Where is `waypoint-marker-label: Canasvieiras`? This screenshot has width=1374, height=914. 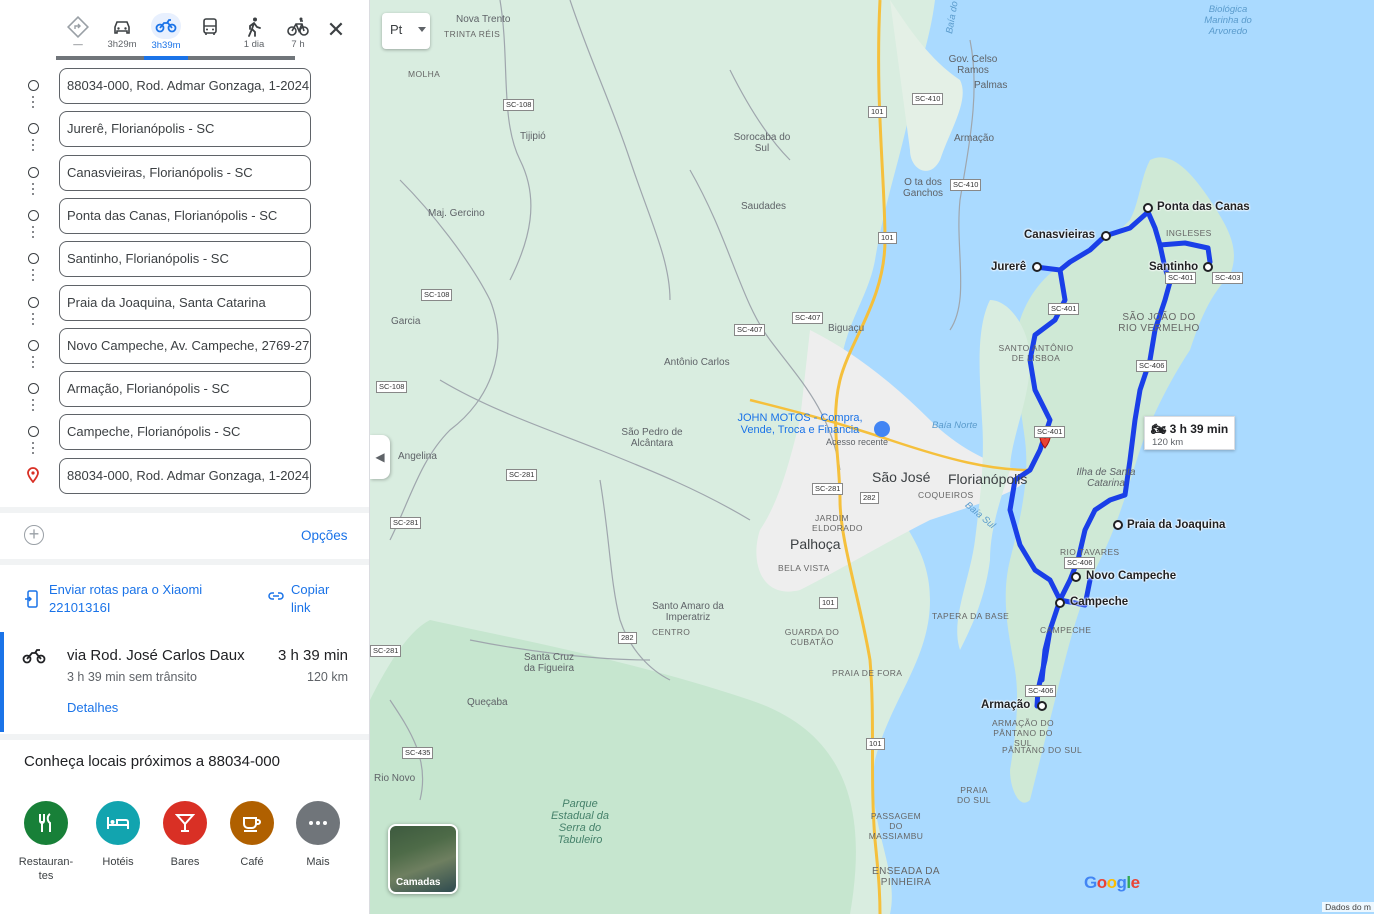
waypoint-marker-label: Canasvieiras is located at coordinates (1059, 235).